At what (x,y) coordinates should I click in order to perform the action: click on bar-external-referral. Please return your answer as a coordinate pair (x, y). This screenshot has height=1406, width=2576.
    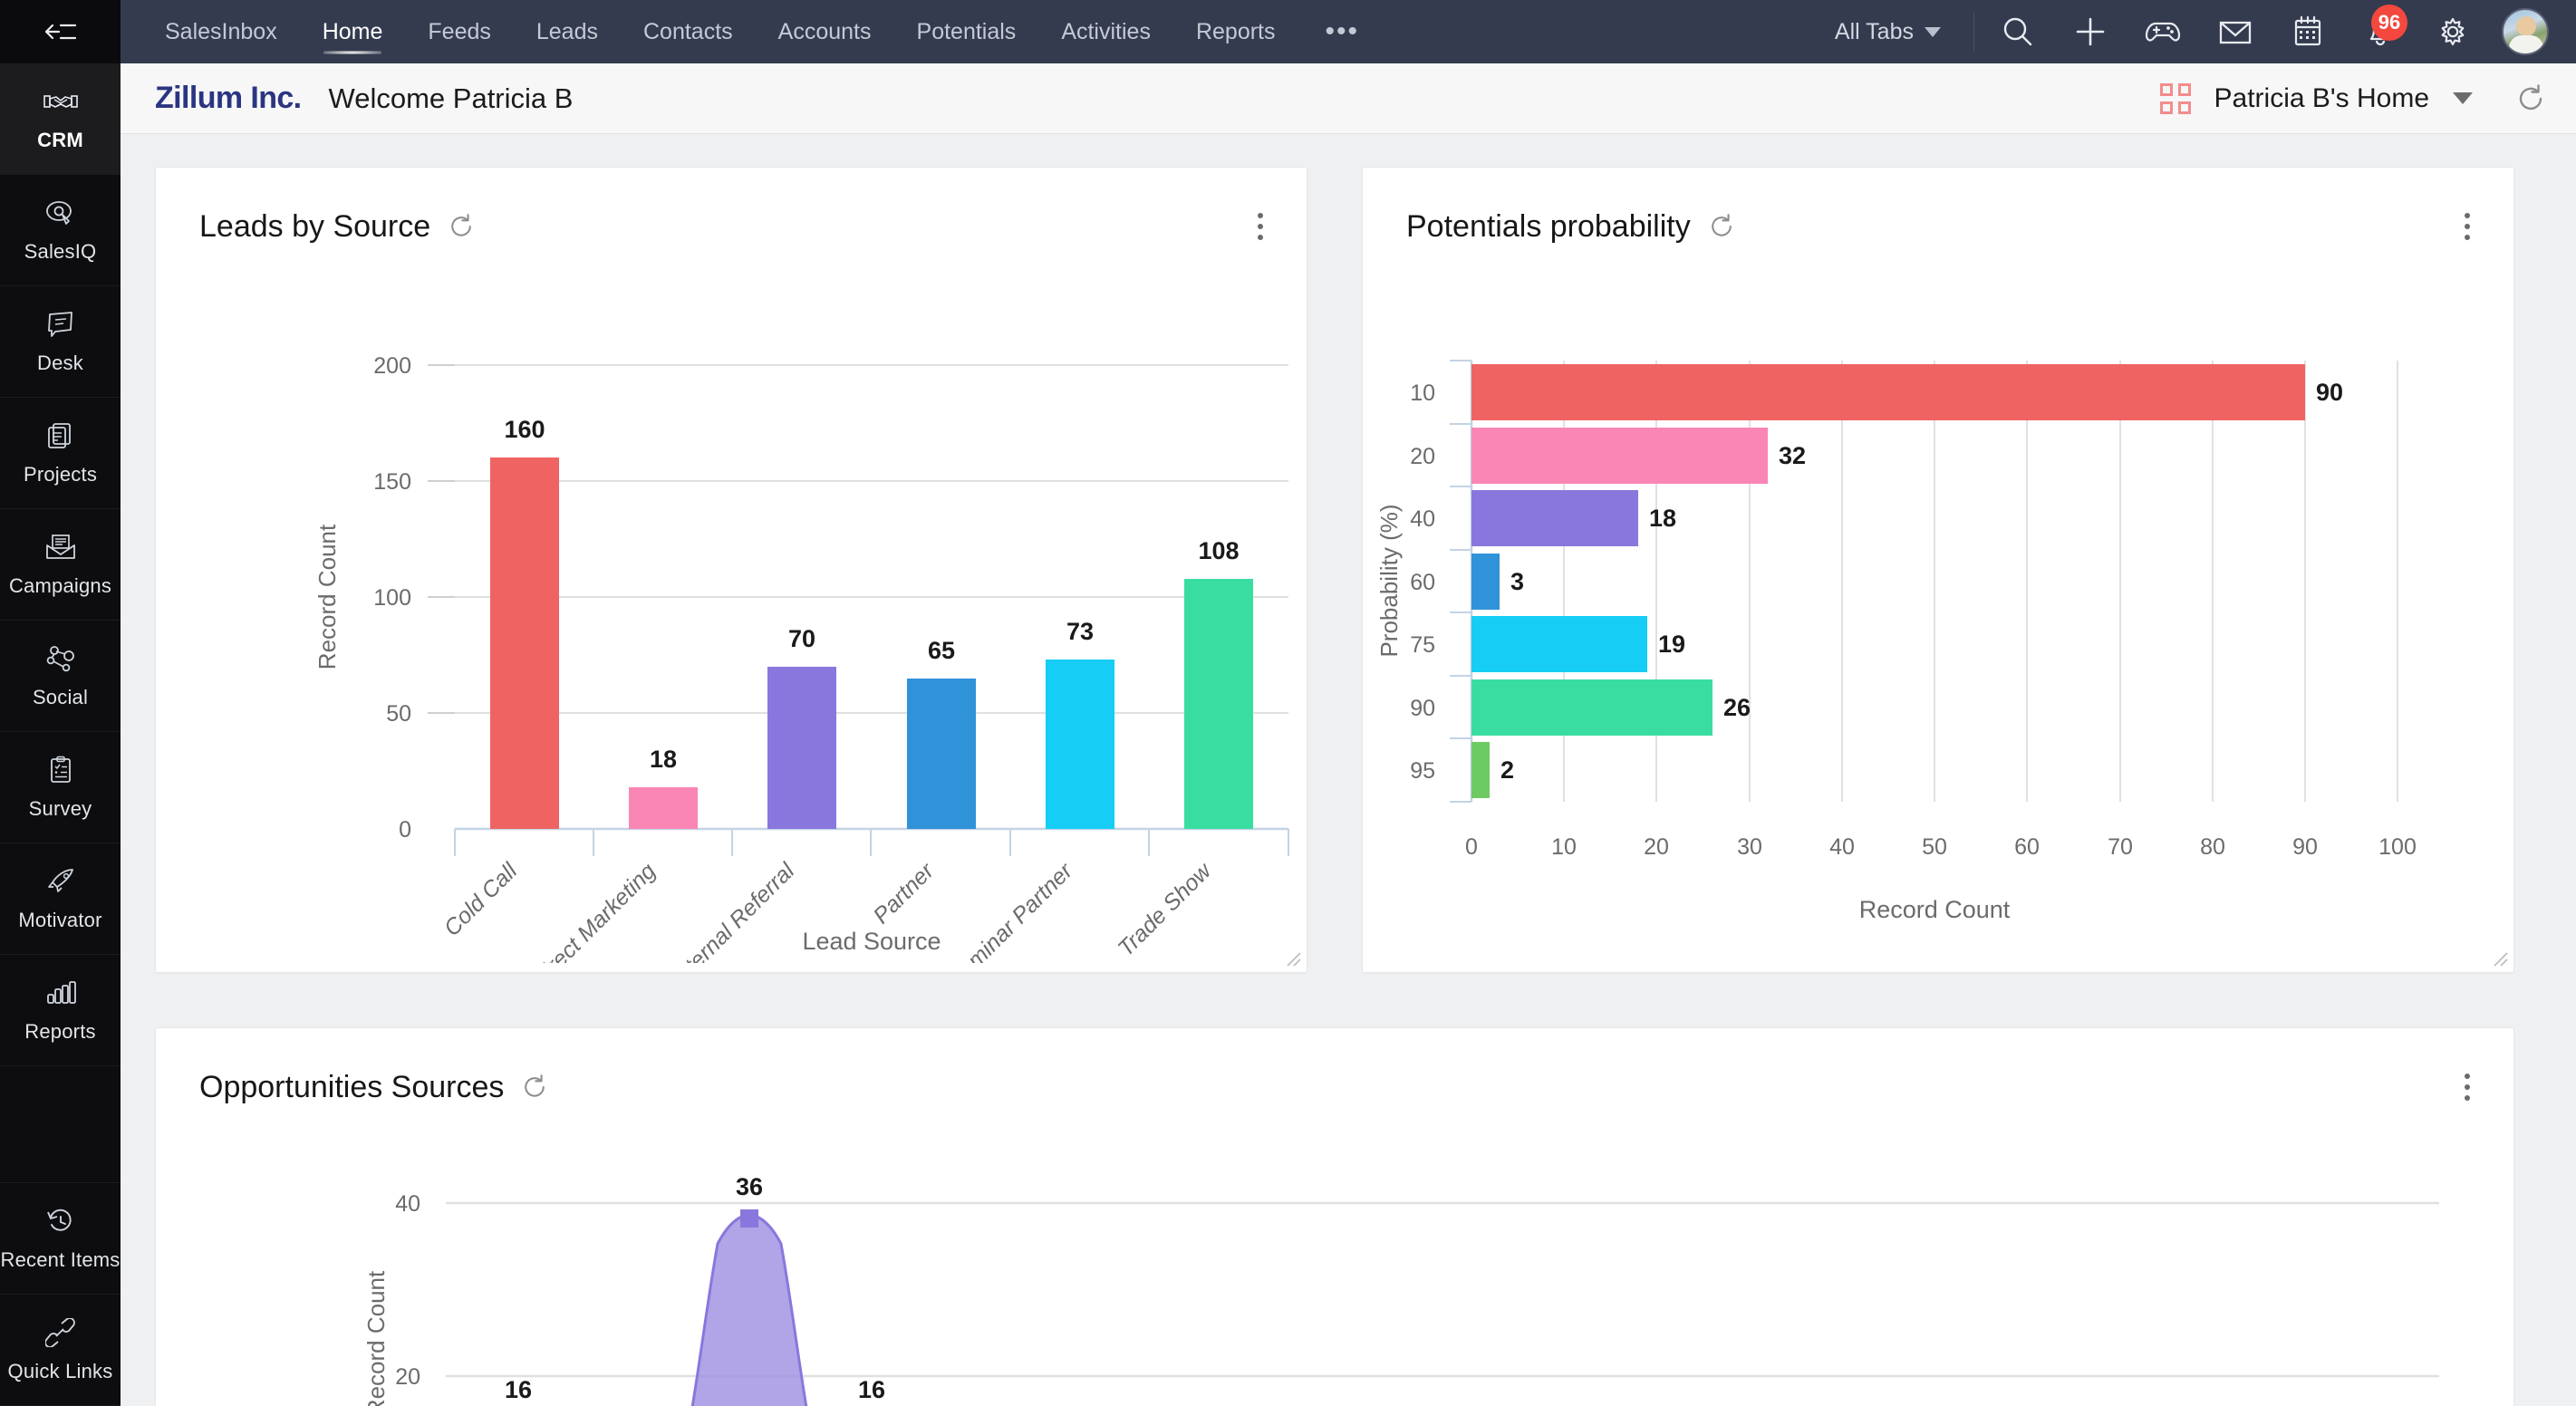
    Looking at the image, I should click on (801, 748).